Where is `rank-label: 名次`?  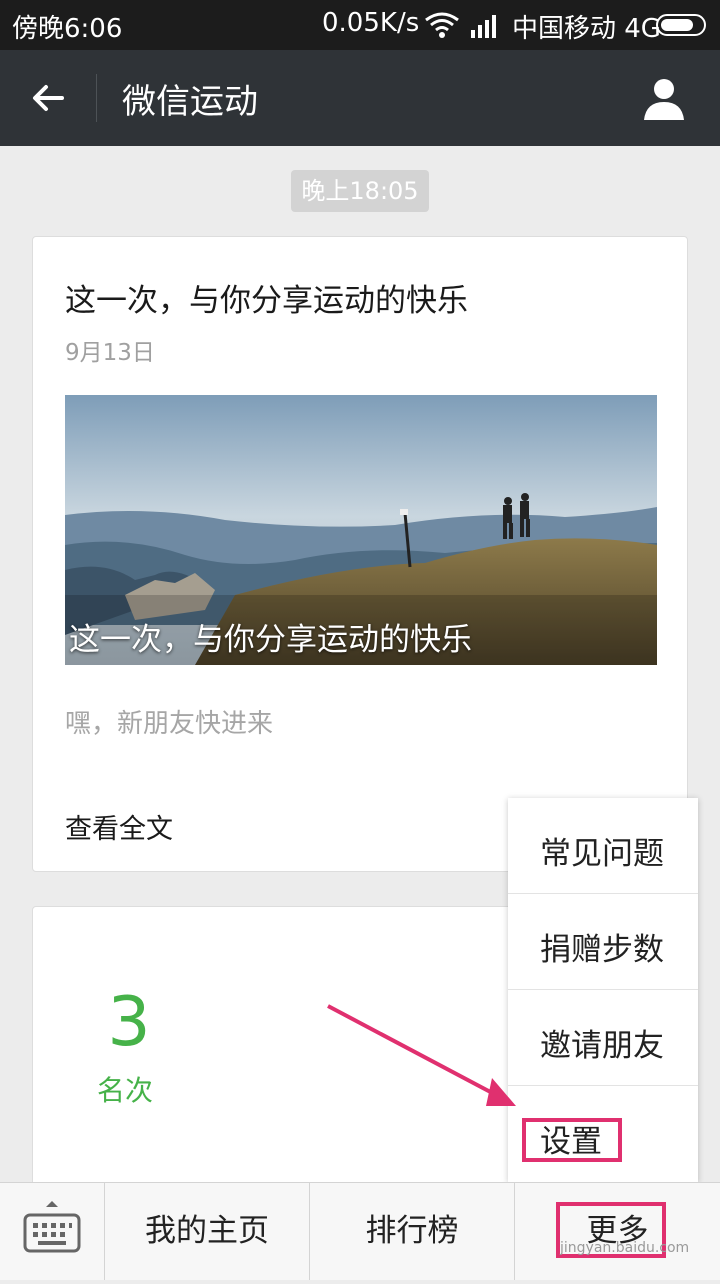 rank-label: 名次 is located at coordinates (125, 1090).